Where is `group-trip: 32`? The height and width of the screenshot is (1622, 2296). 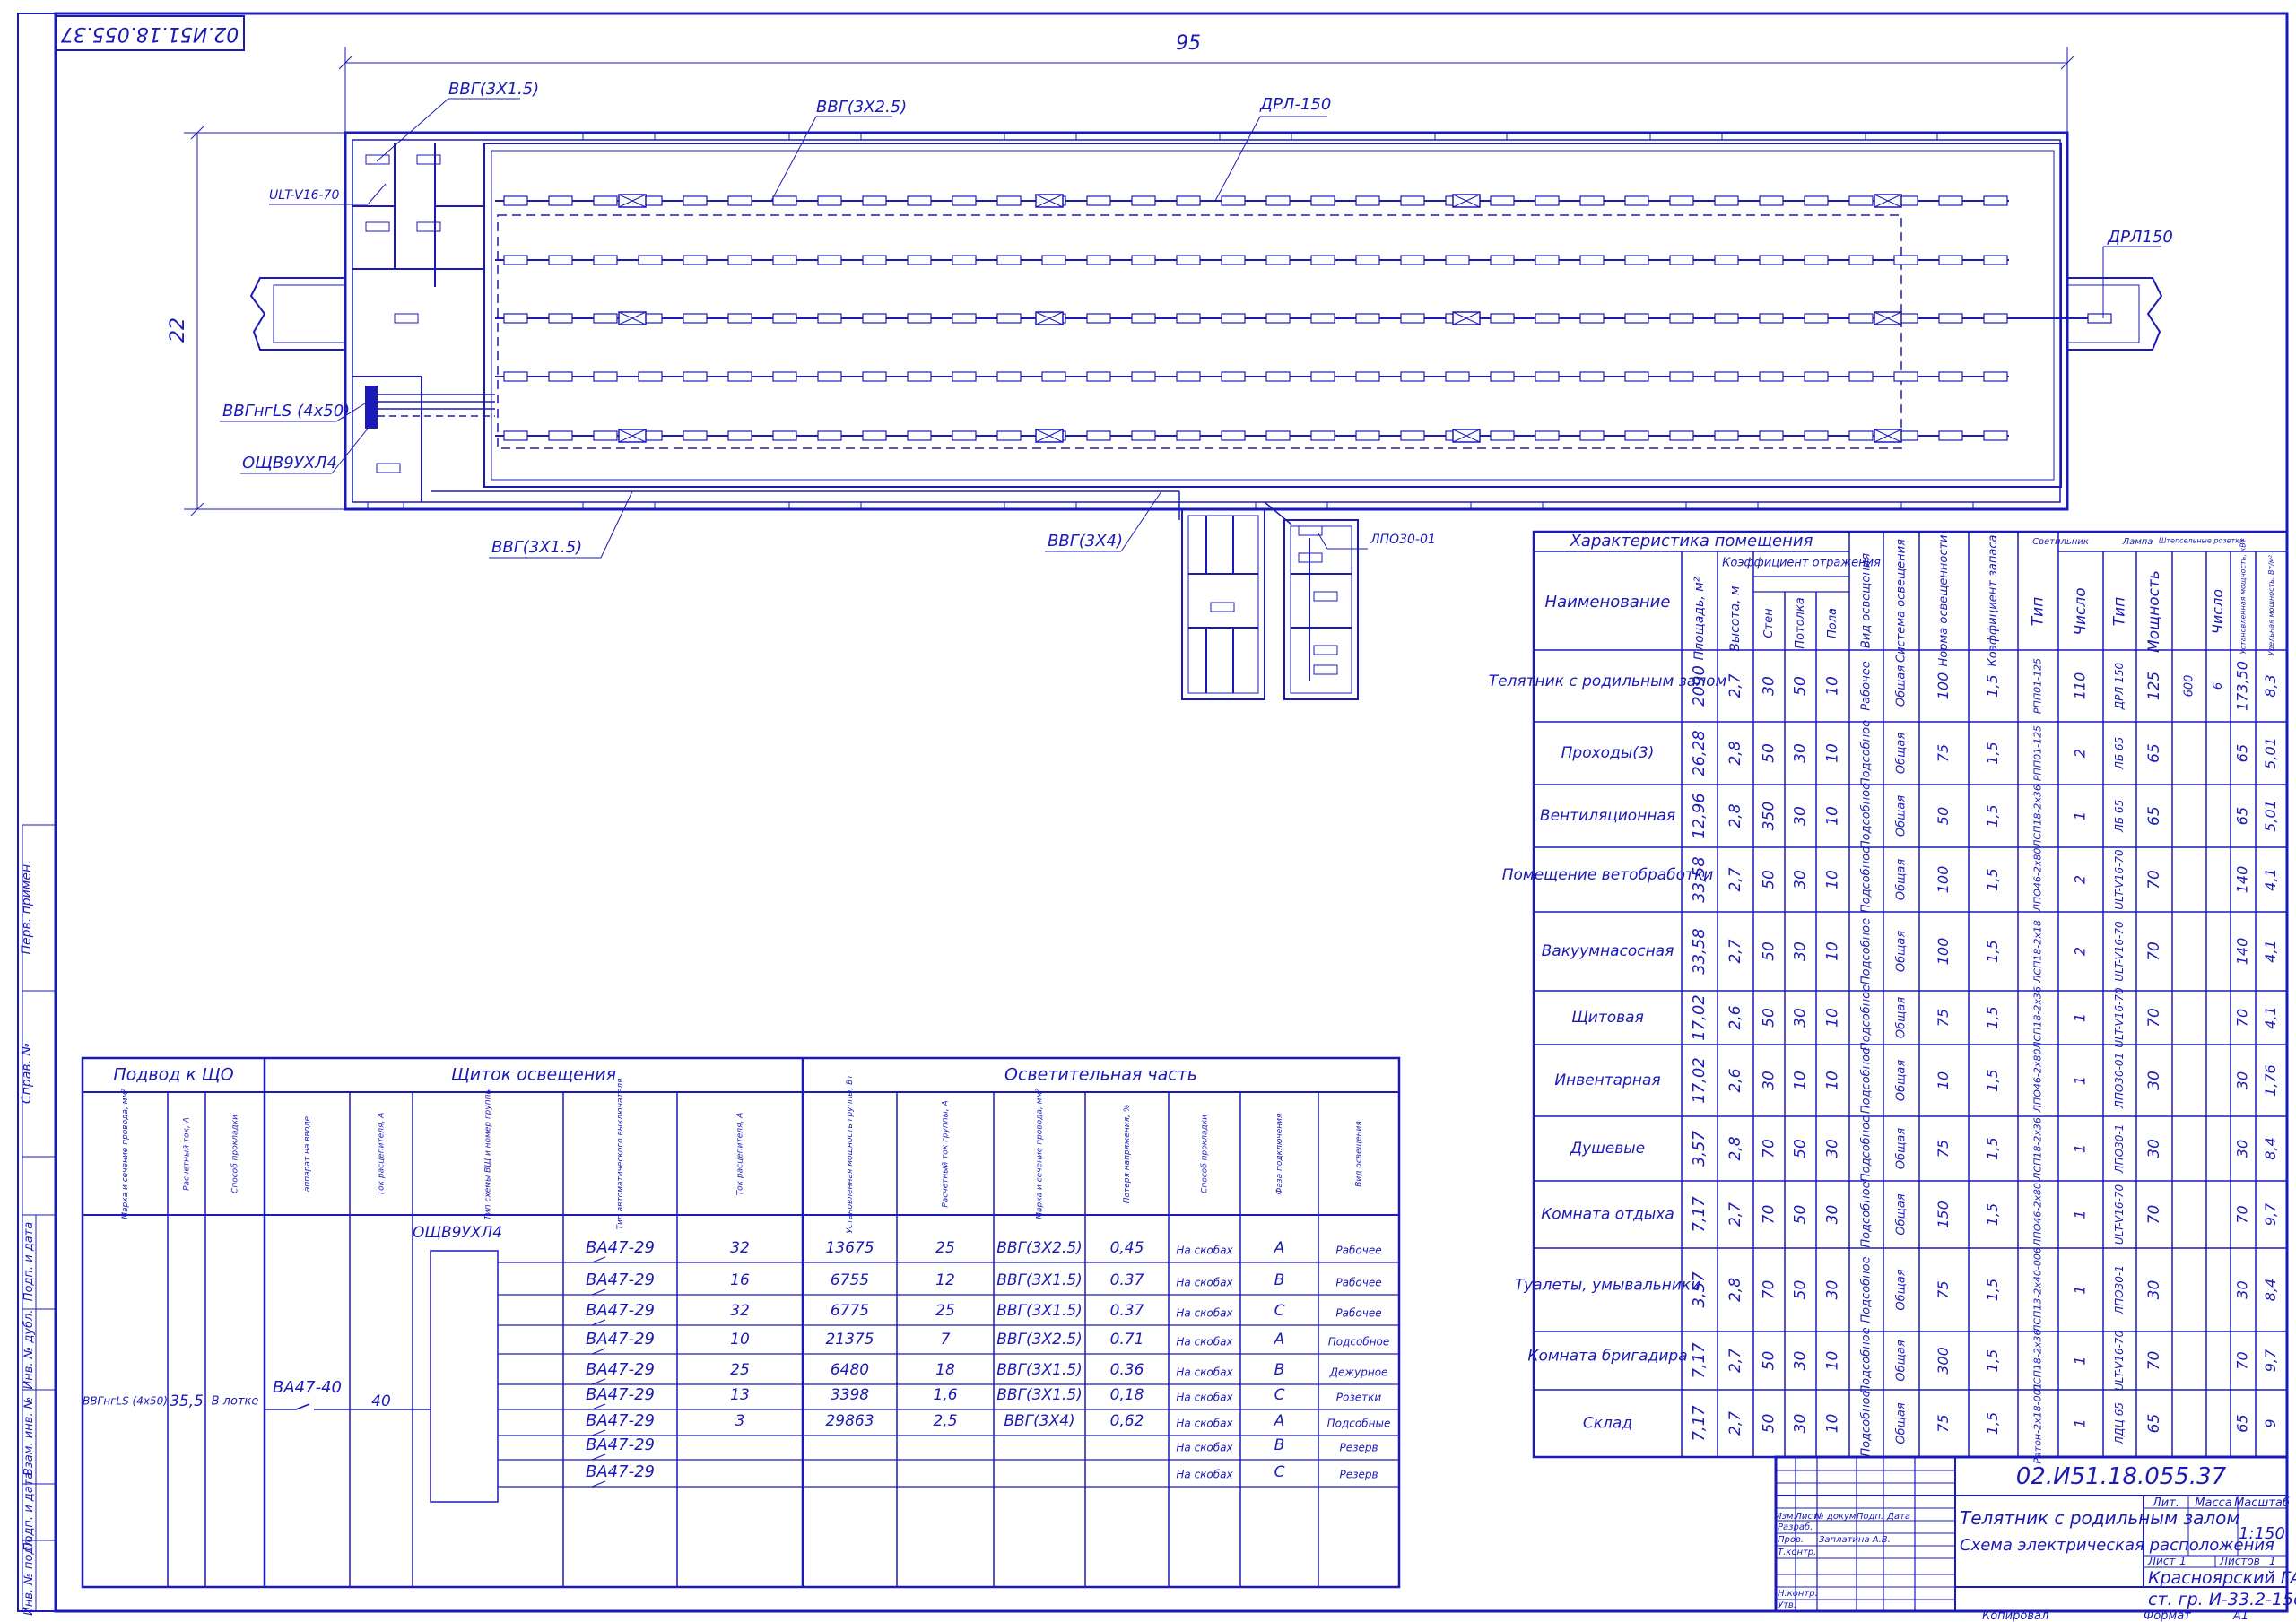
group-trip: 32 is located at coordinates (740, 1311).